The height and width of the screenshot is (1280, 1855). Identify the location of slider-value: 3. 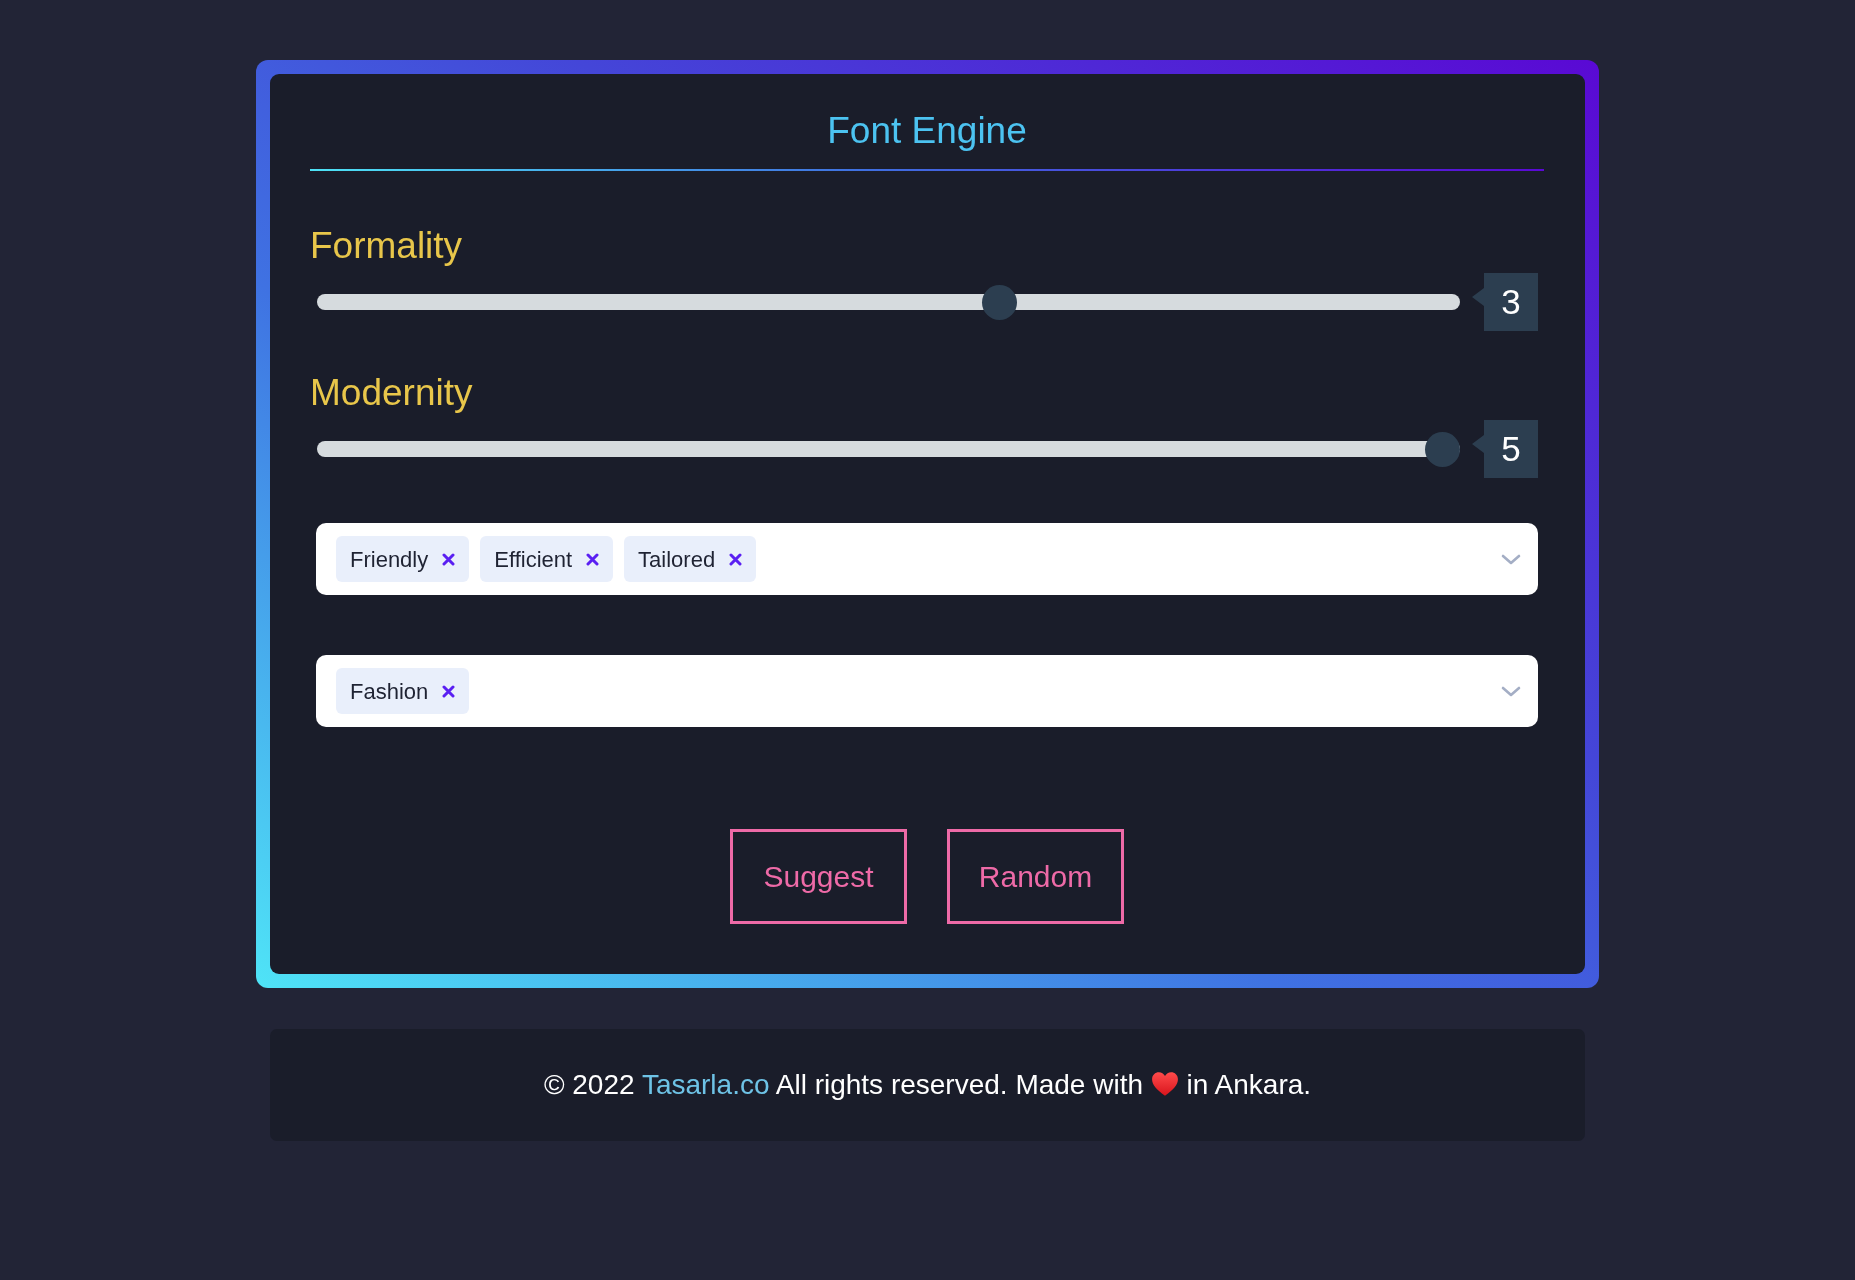
(1505, 302).